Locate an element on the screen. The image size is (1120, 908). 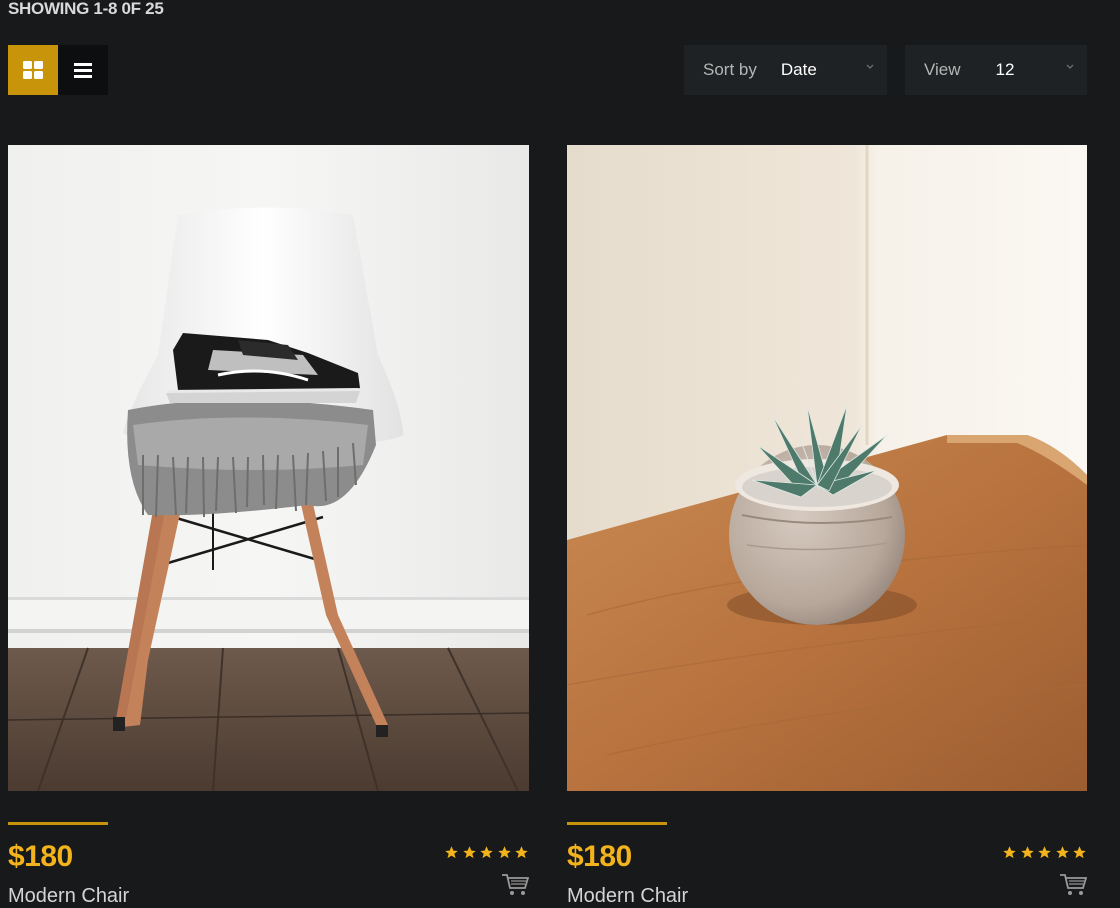
view-count-label: View is located at coordinates (942, 69).